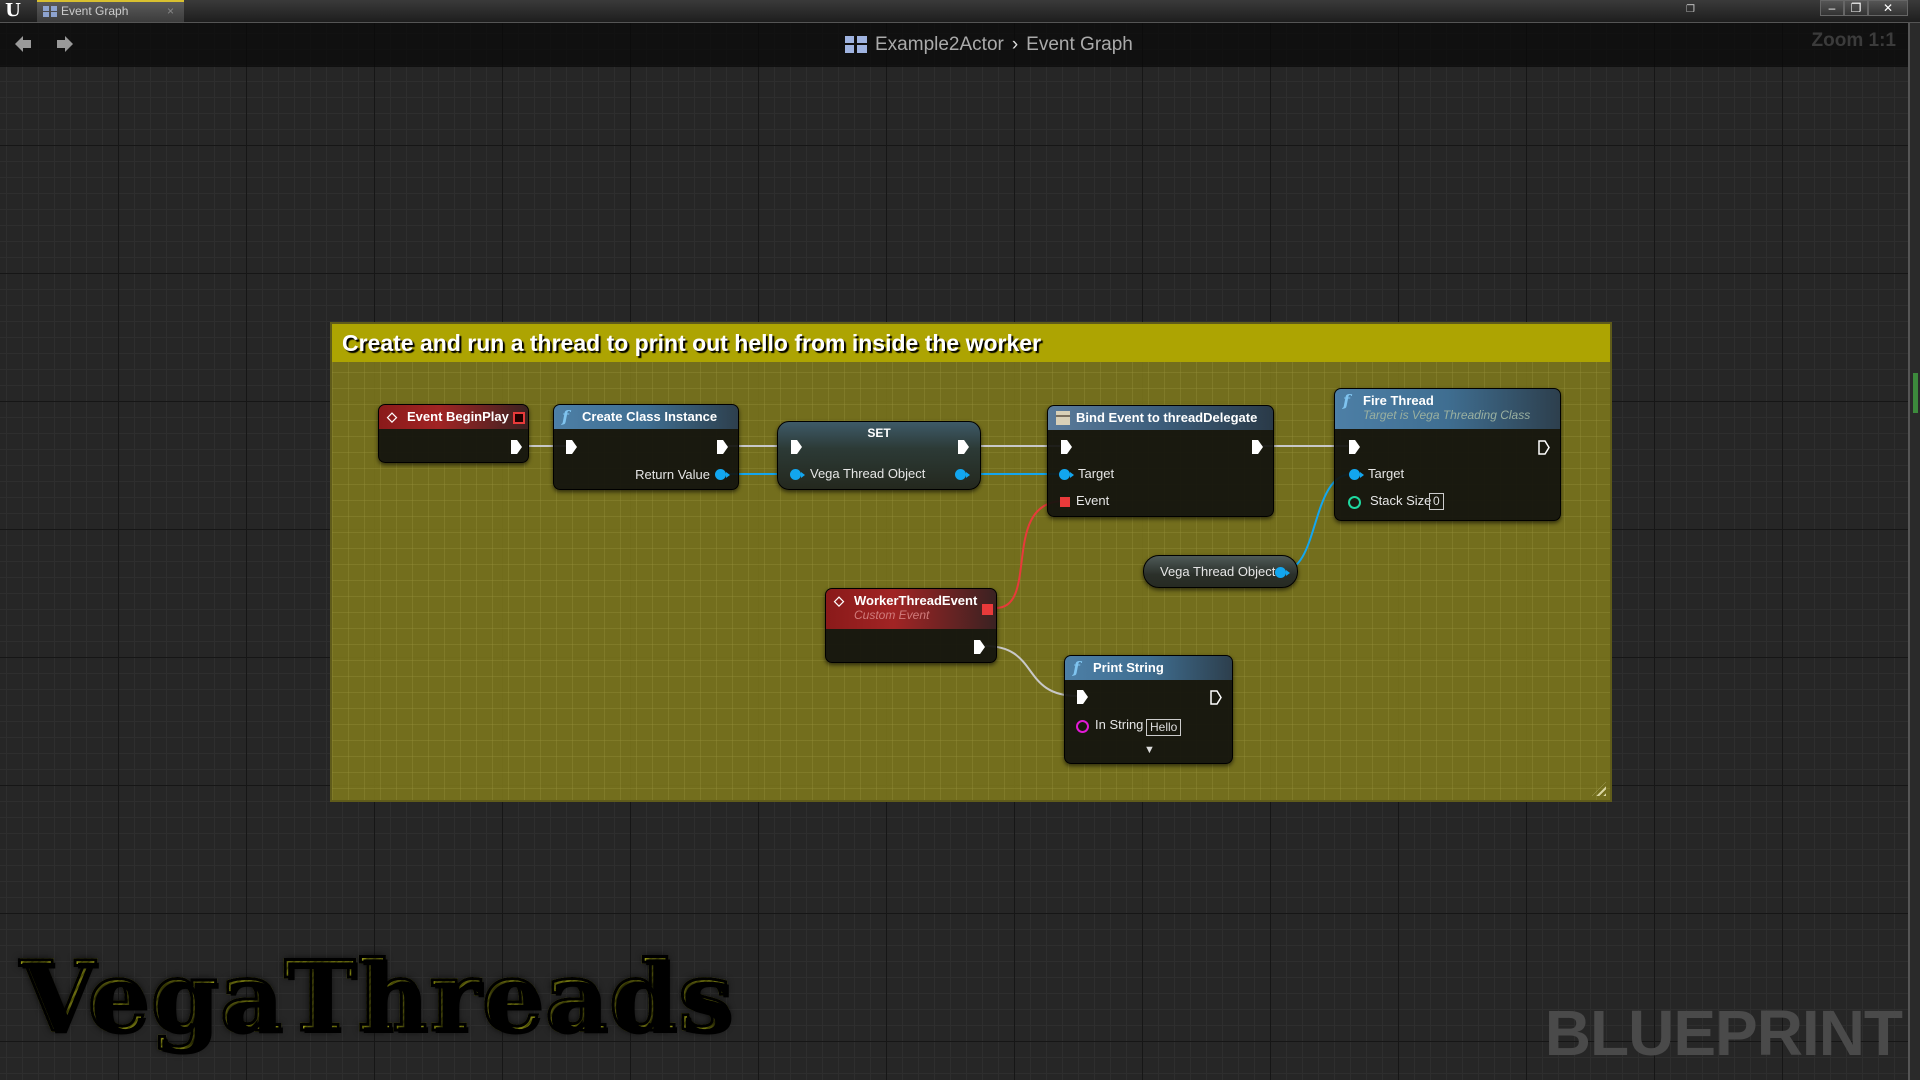  I want to click on minimize-button: –, so click(1832, 8).